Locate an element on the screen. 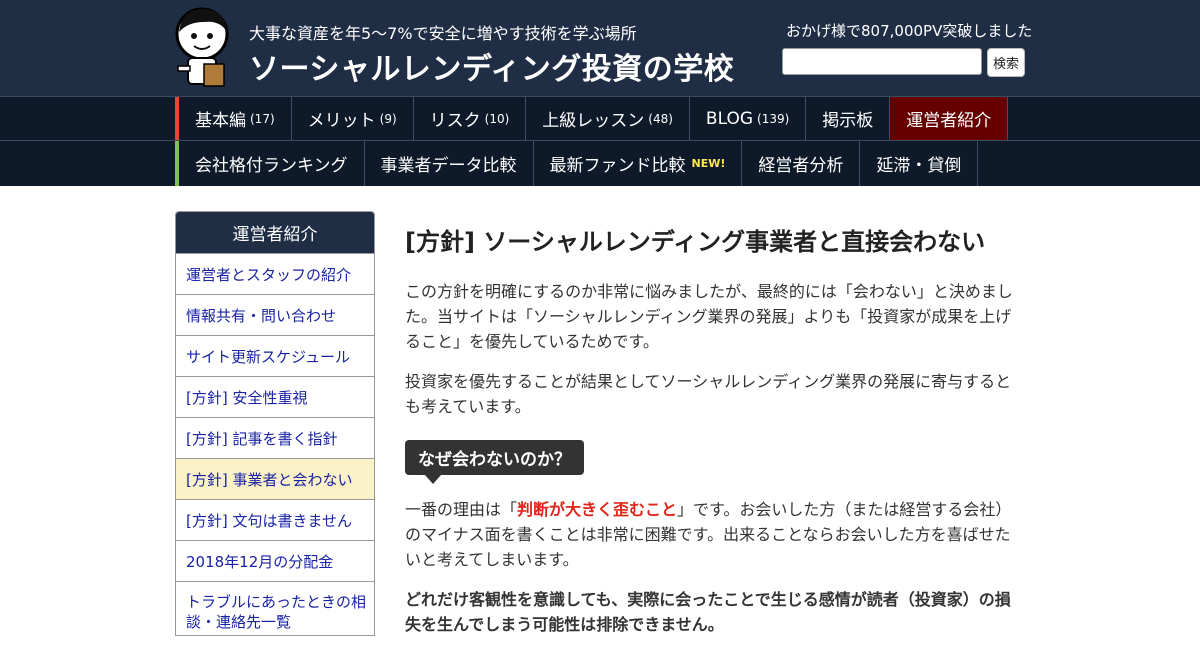  nav-item-basics: 基本編 (17) is located at coordinates (235, 118).